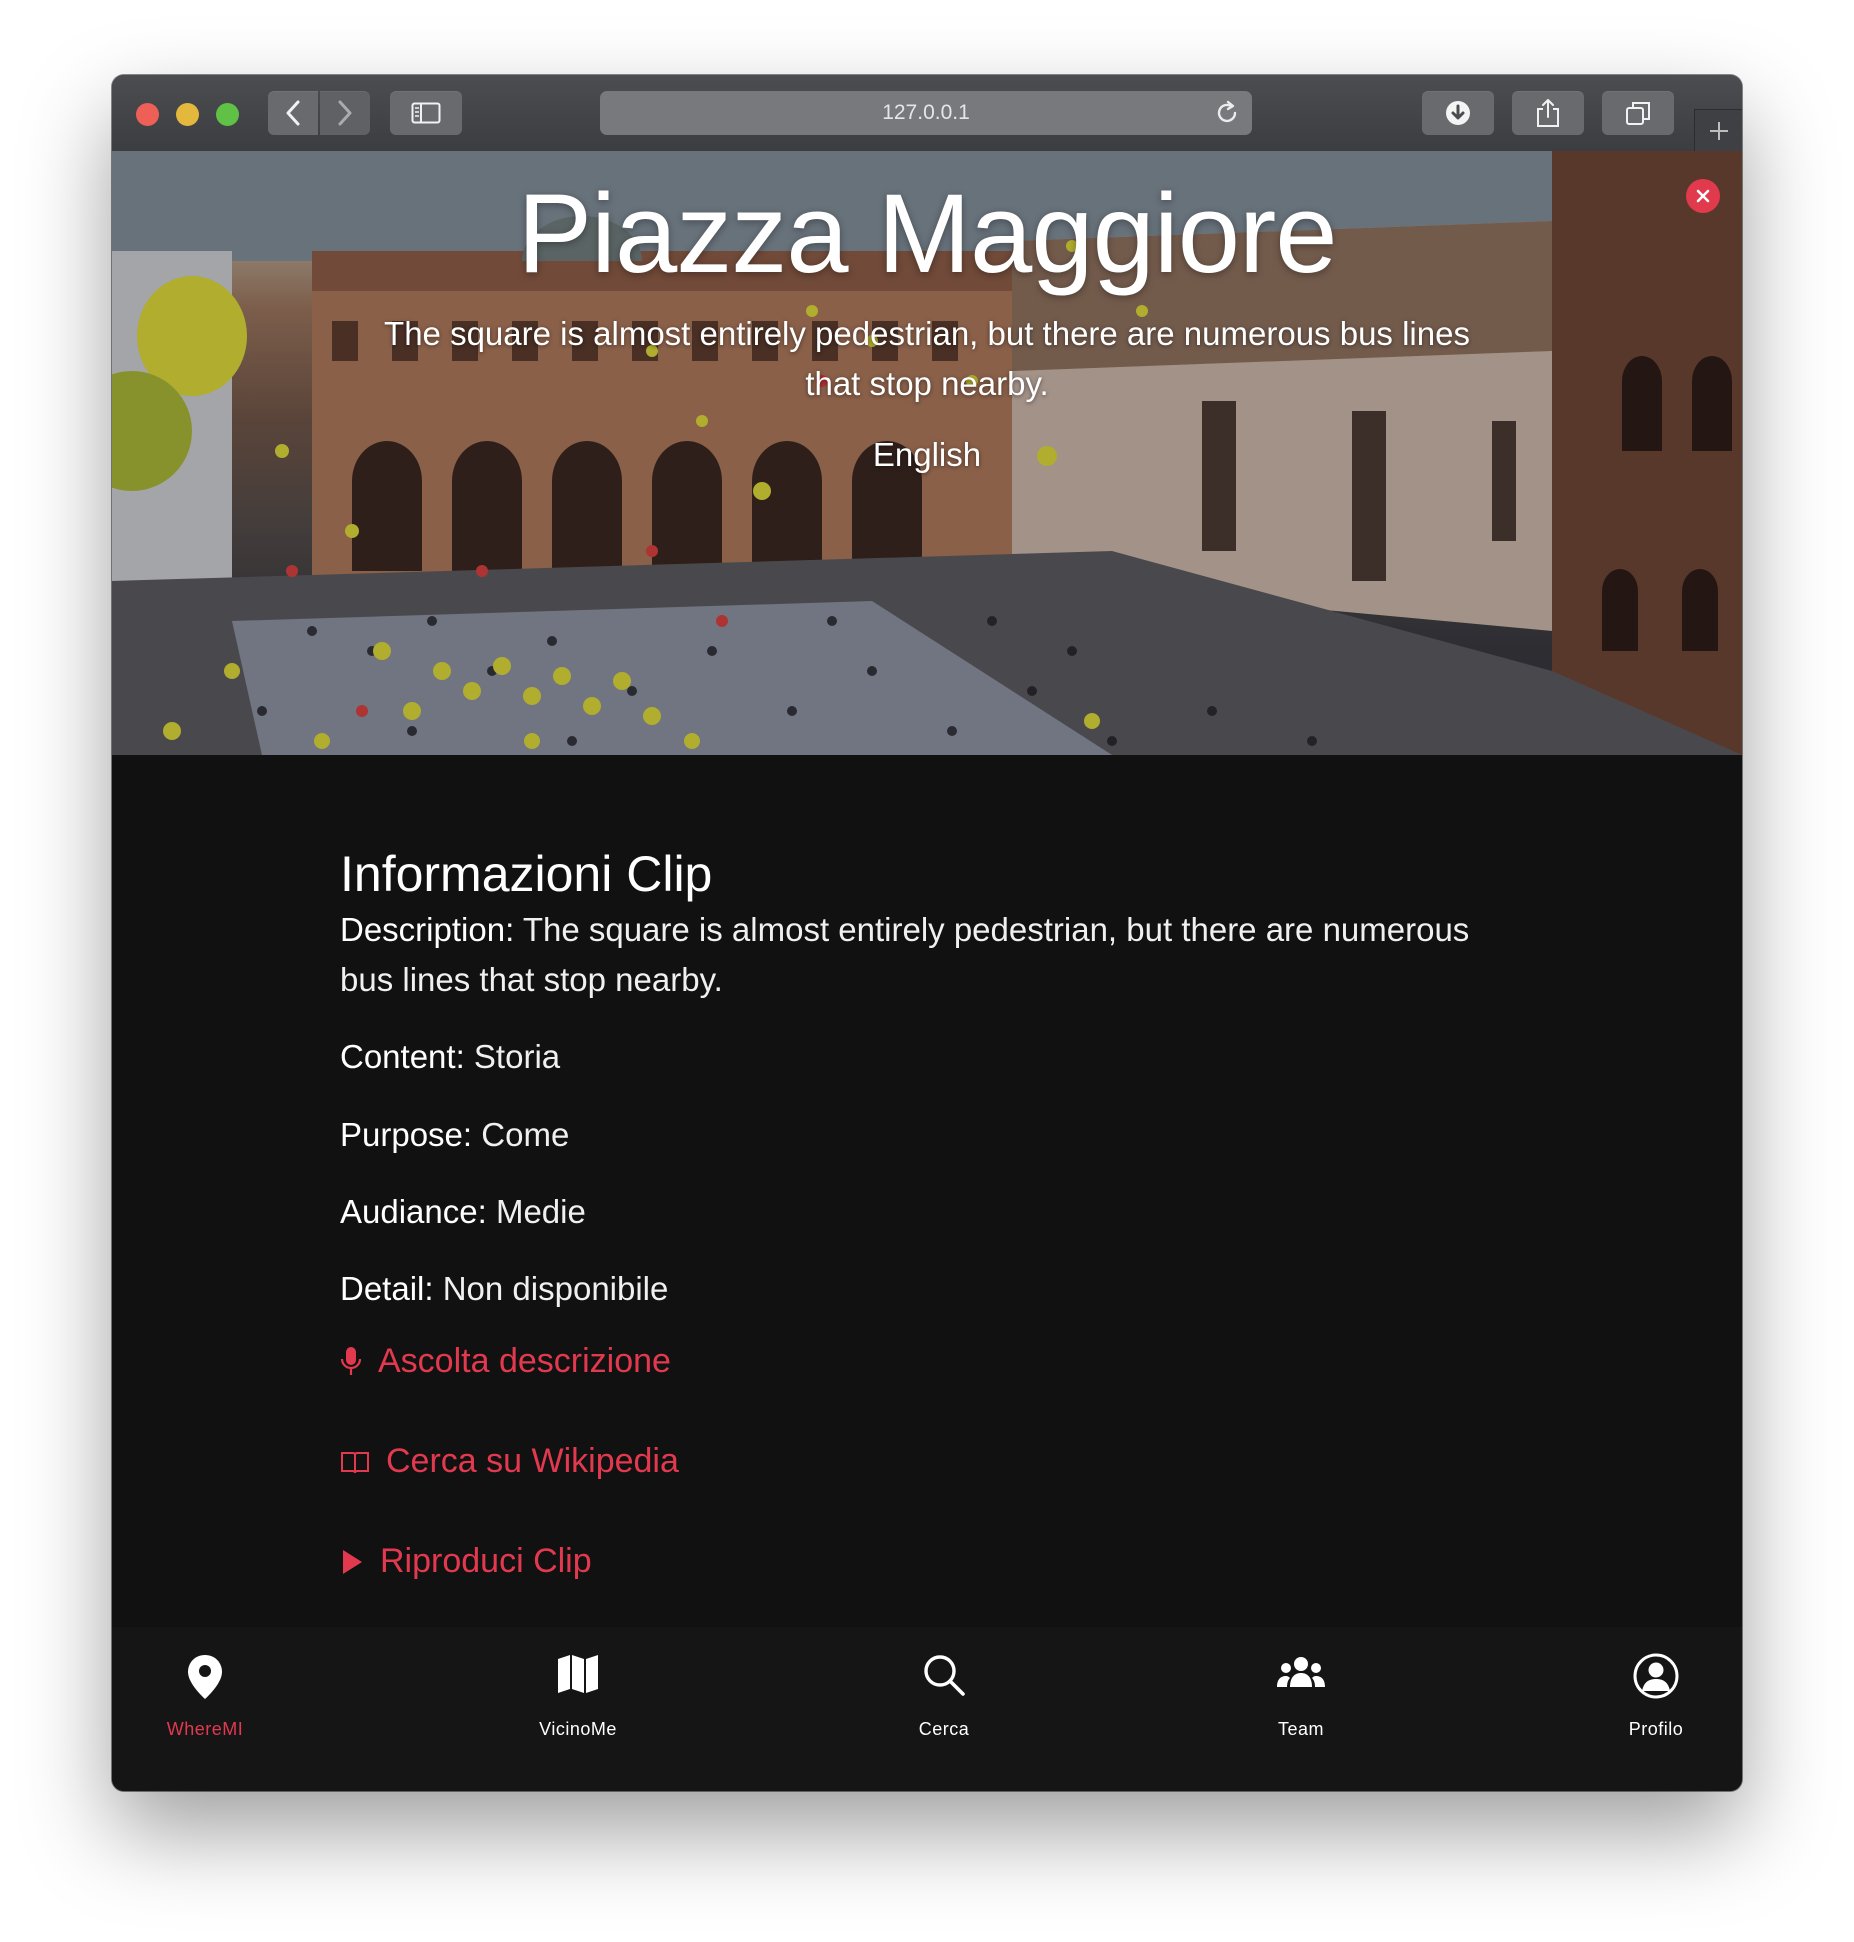  Describe the element at coordinates (532, 1461) in the screenshot. I see `wikipedia-search-label: Cerca su Wikipedia` at that location.